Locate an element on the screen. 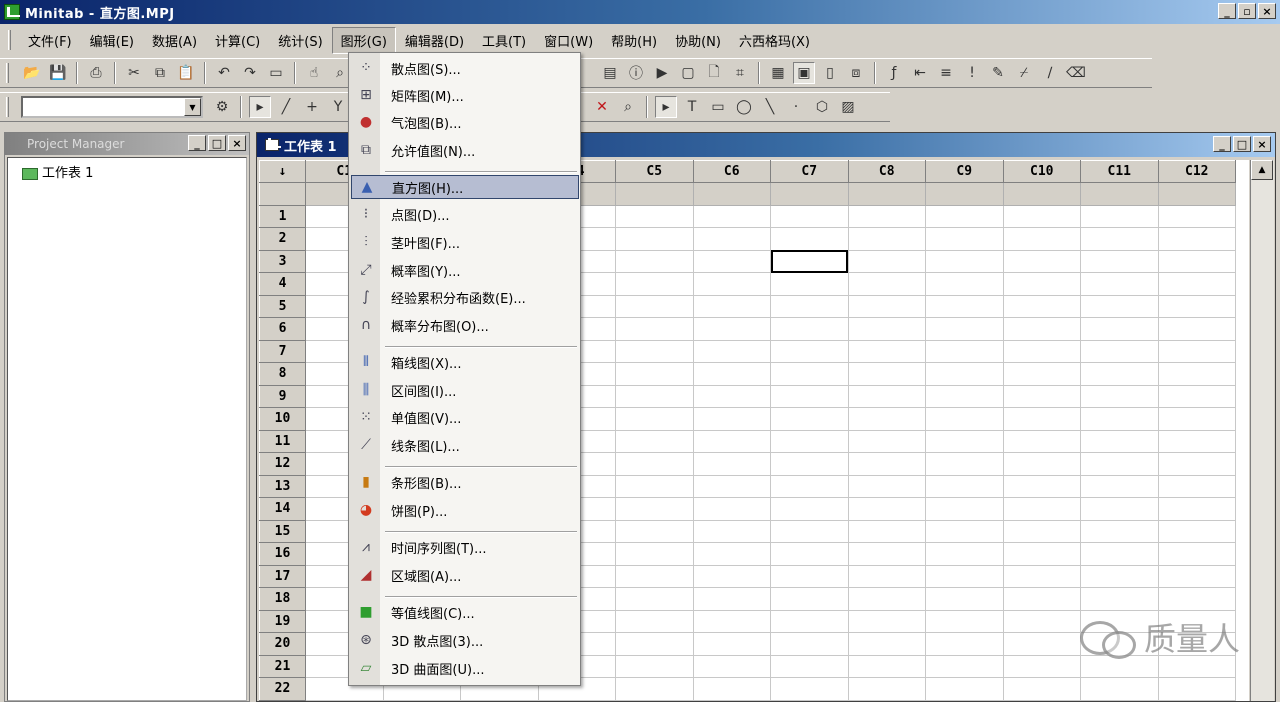 Image resolution: width=1280 pixels, height=702 pixels. brush-icon: ⌿ is located at coordinates (1024, 73).